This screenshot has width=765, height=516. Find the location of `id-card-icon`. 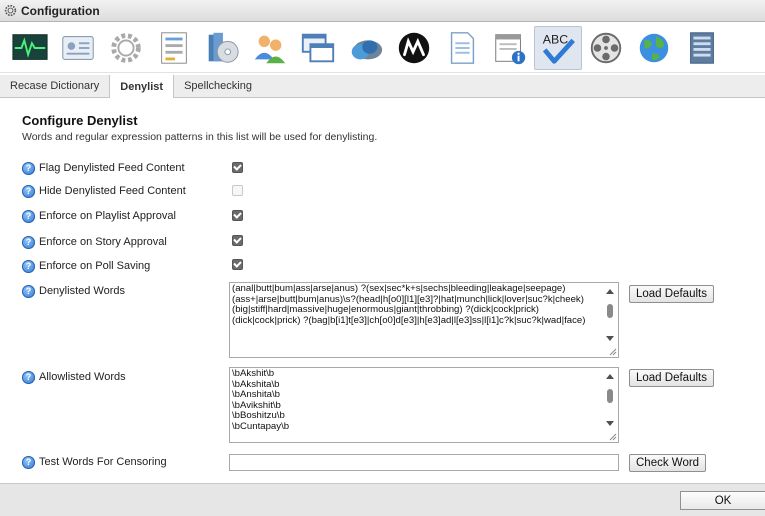

id-card-icon is located at coordinates (78, 48).